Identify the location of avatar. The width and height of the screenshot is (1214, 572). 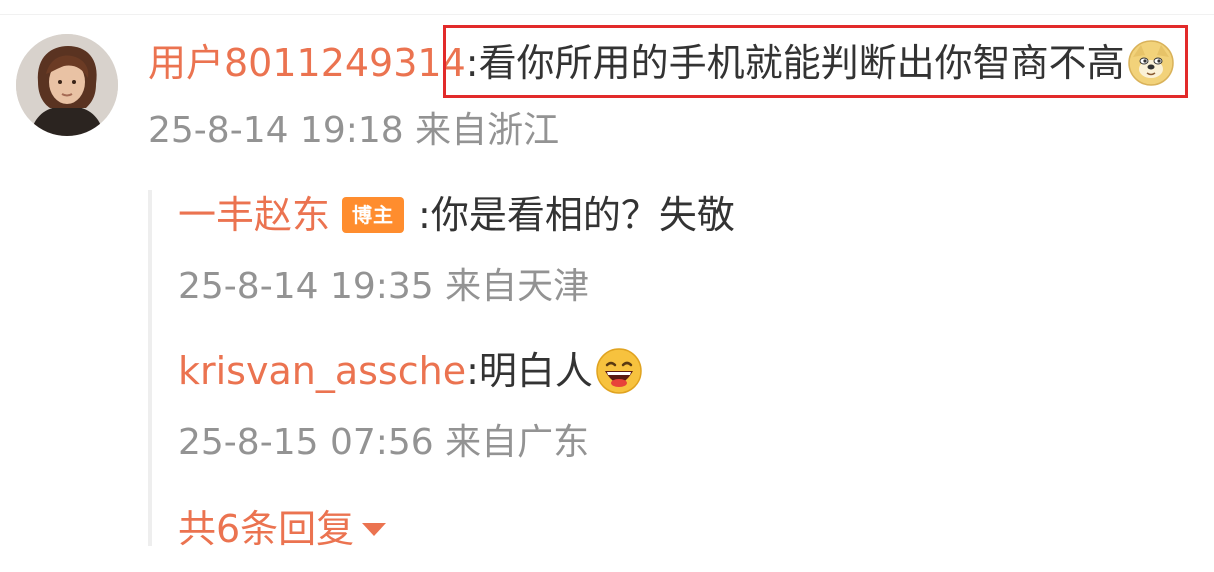
(67, 85).